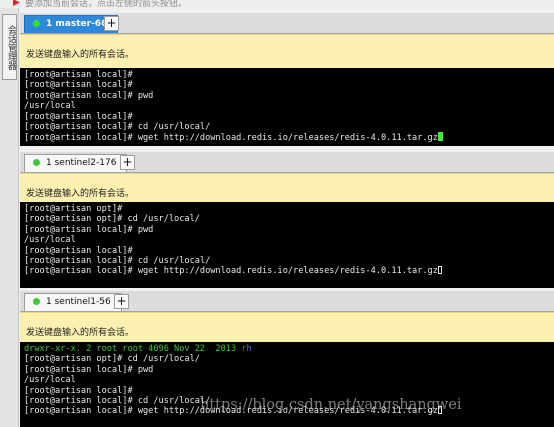  Describe the element at coordinates (106, 4) in the screenshot. I see `session-hint-text: 要添加当前会话，点击左侧的箭头按钮。` at that location.